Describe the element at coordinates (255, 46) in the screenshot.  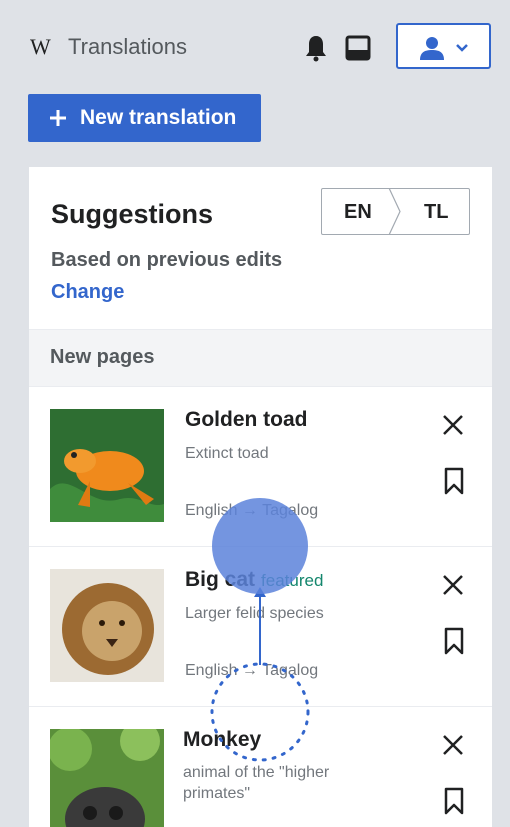
I see `top-bar: W Translations` at that location.